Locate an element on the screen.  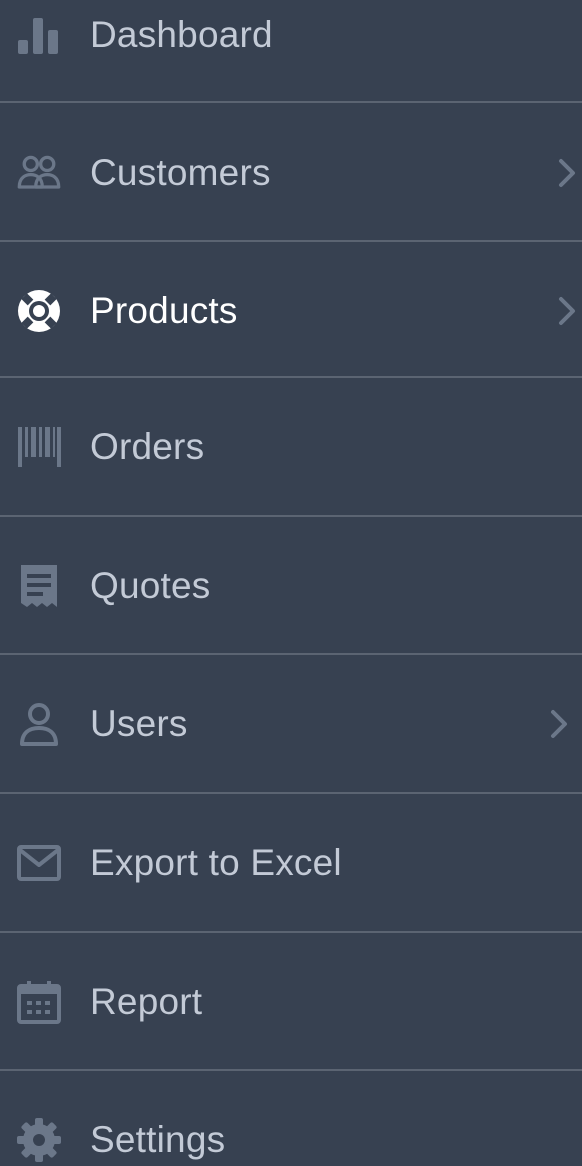
menu-label-export-to-excel: Export to Excel is located at coordinates (216, 862).